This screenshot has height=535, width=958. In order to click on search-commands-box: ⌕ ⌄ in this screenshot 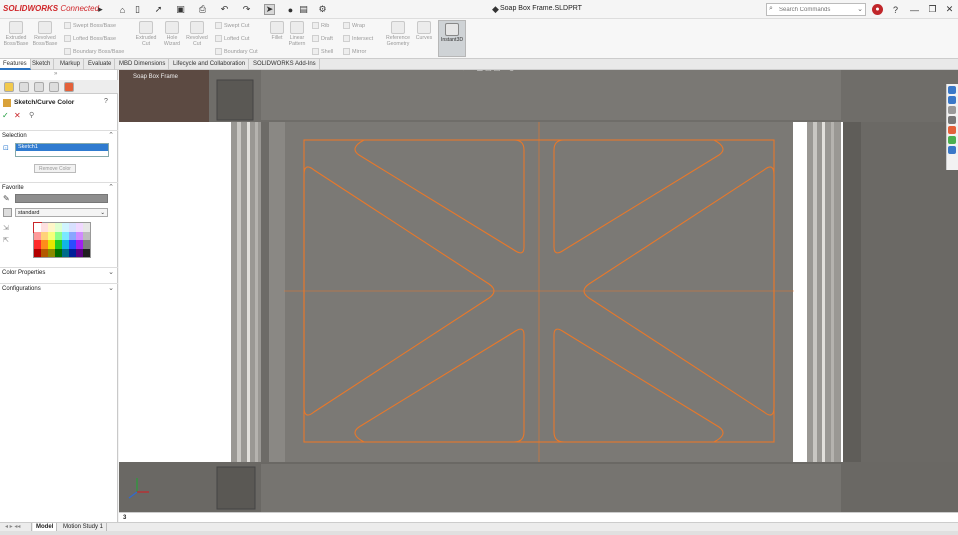, I will do `click(816, 9)`.